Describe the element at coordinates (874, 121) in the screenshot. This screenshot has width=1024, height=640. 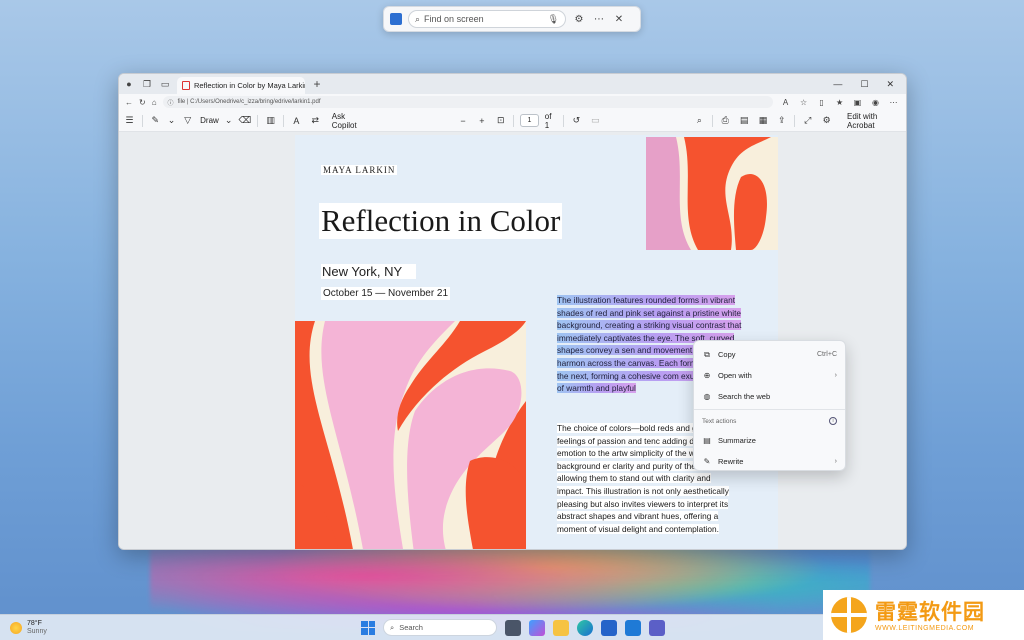
I see `edit-with-acrobat-button: Edit with Acrobat` at that location.